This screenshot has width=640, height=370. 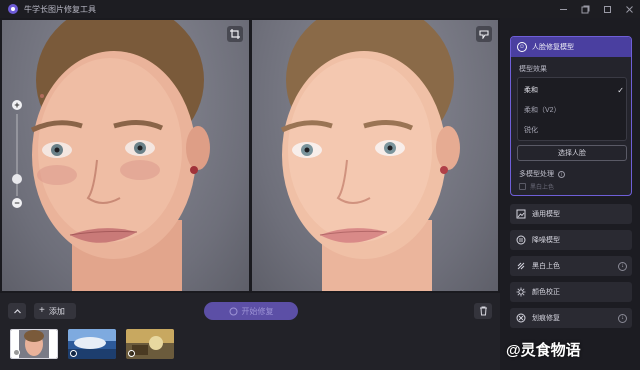 I want to click on check-icon: ✓, so click(x=620, y=90).